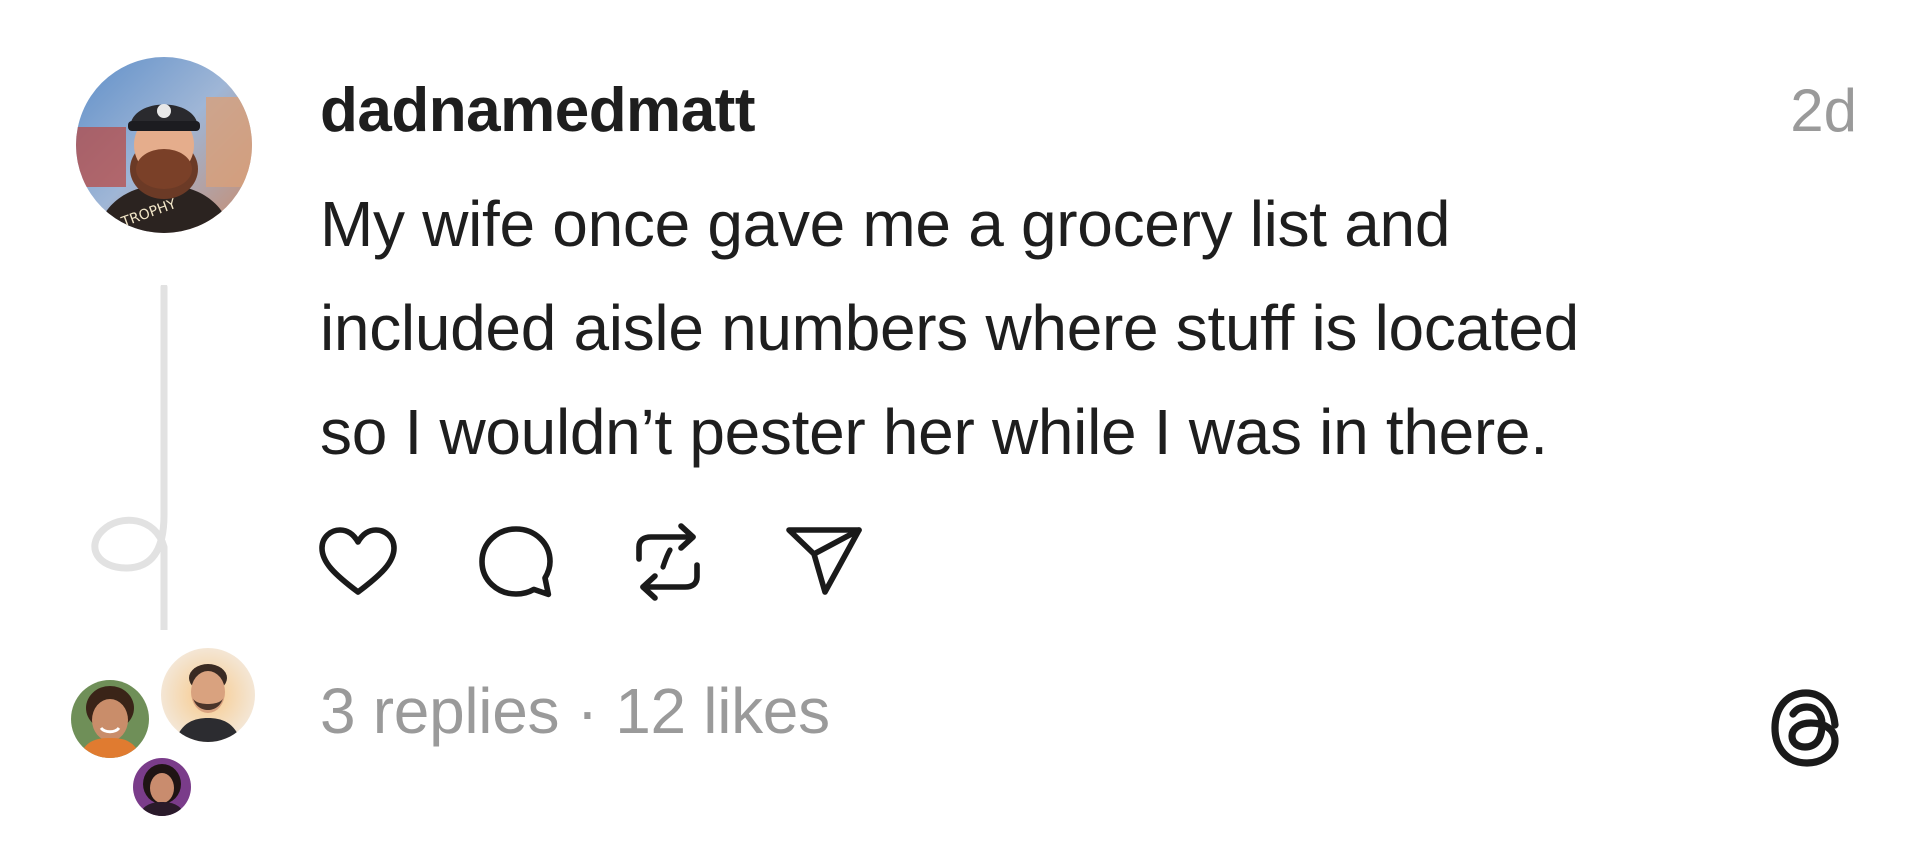 The height and width of the screenshot is (861, 1920). I want to click on like-button, so click(358, 562).